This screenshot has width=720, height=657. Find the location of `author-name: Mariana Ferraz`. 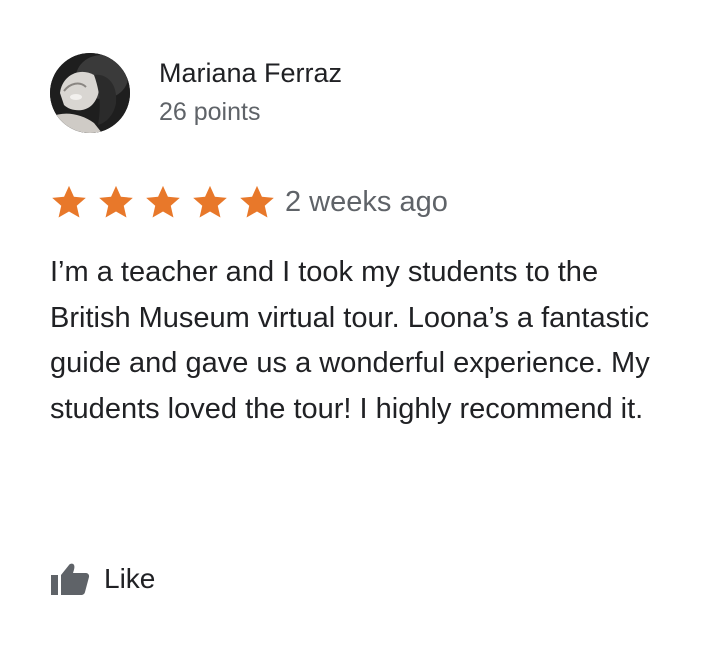

author-name: Mariana Ferraz is located at coordinates (250, 73).